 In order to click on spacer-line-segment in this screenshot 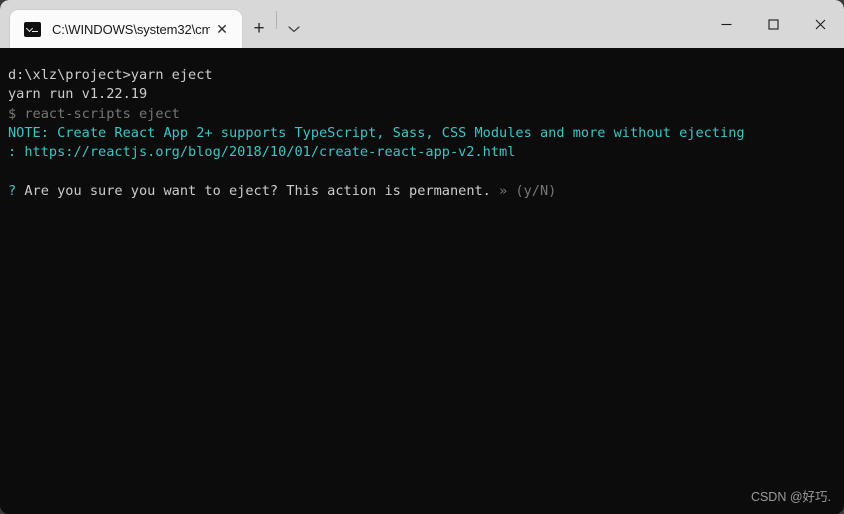, I will do `click(12, 171)`.